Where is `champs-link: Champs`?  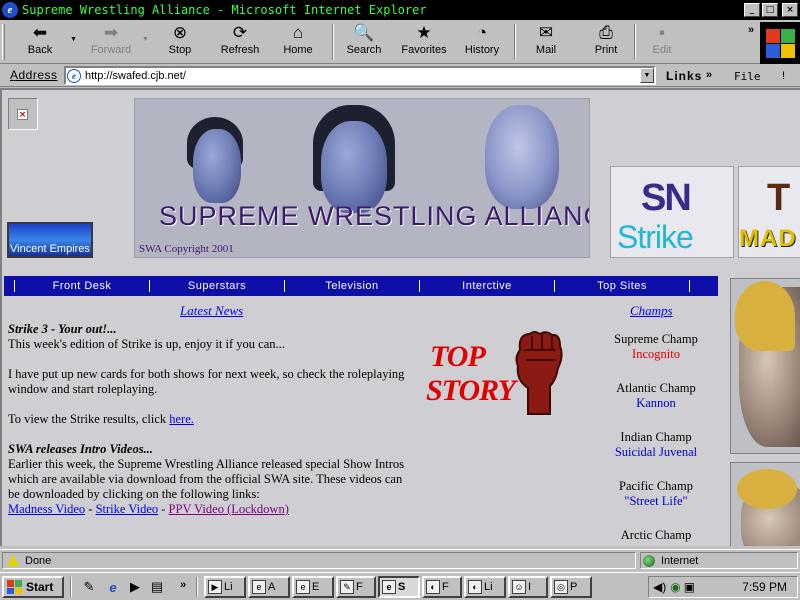
champs-link: Champs is located at coordinates (651, 311).